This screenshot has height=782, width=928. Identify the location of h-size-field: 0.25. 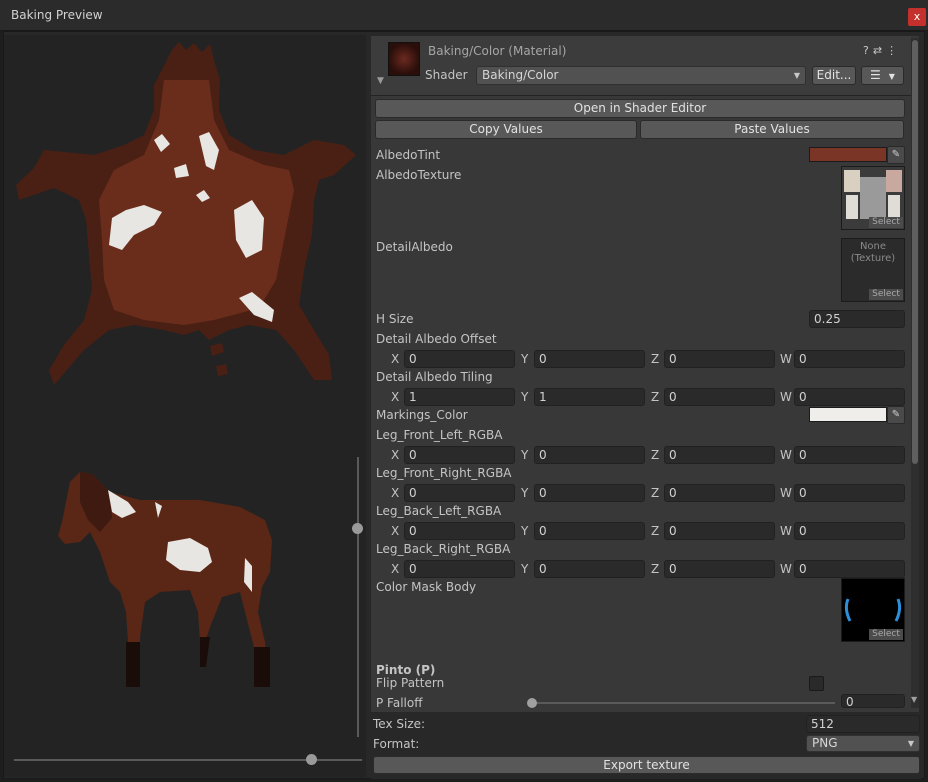
(857, 319).